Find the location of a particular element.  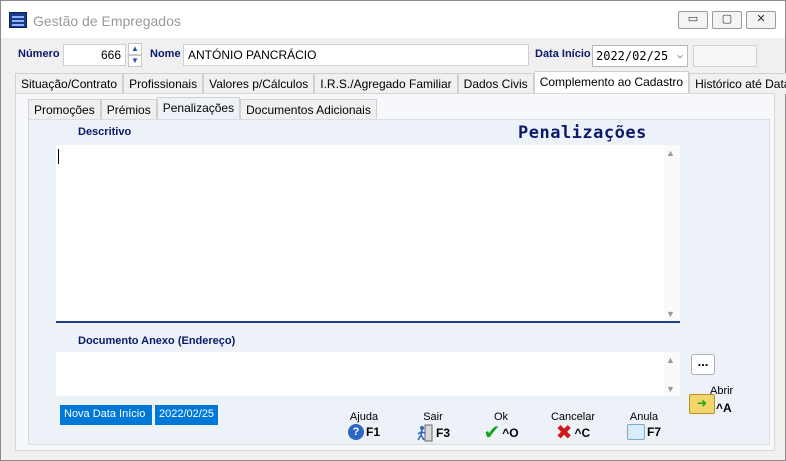

tab-penalizacoes: Penalizações is located at coordinates (198, 108).